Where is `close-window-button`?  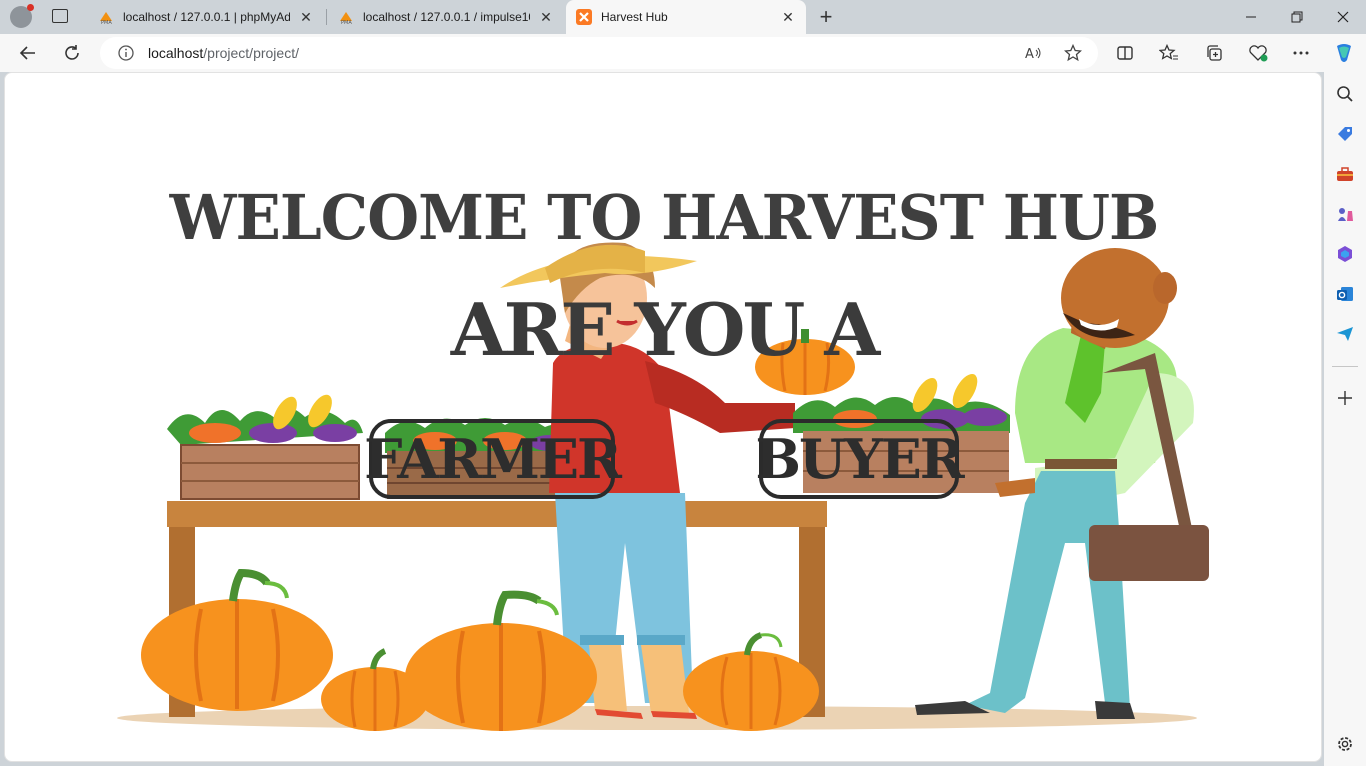 close-window-button is located at coordinates (1343, 17).